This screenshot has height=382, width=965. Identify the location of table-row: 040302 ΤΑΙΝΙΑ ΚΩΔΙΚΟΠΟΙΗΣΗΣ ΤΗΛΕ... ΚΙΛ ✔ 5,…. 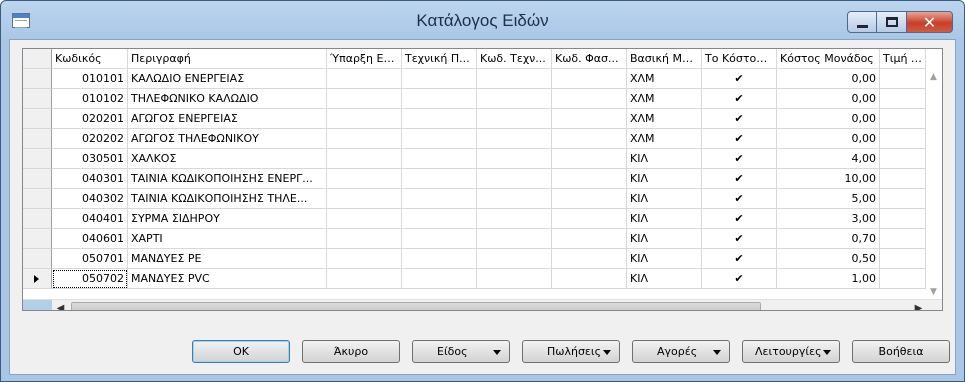
(474, 199).